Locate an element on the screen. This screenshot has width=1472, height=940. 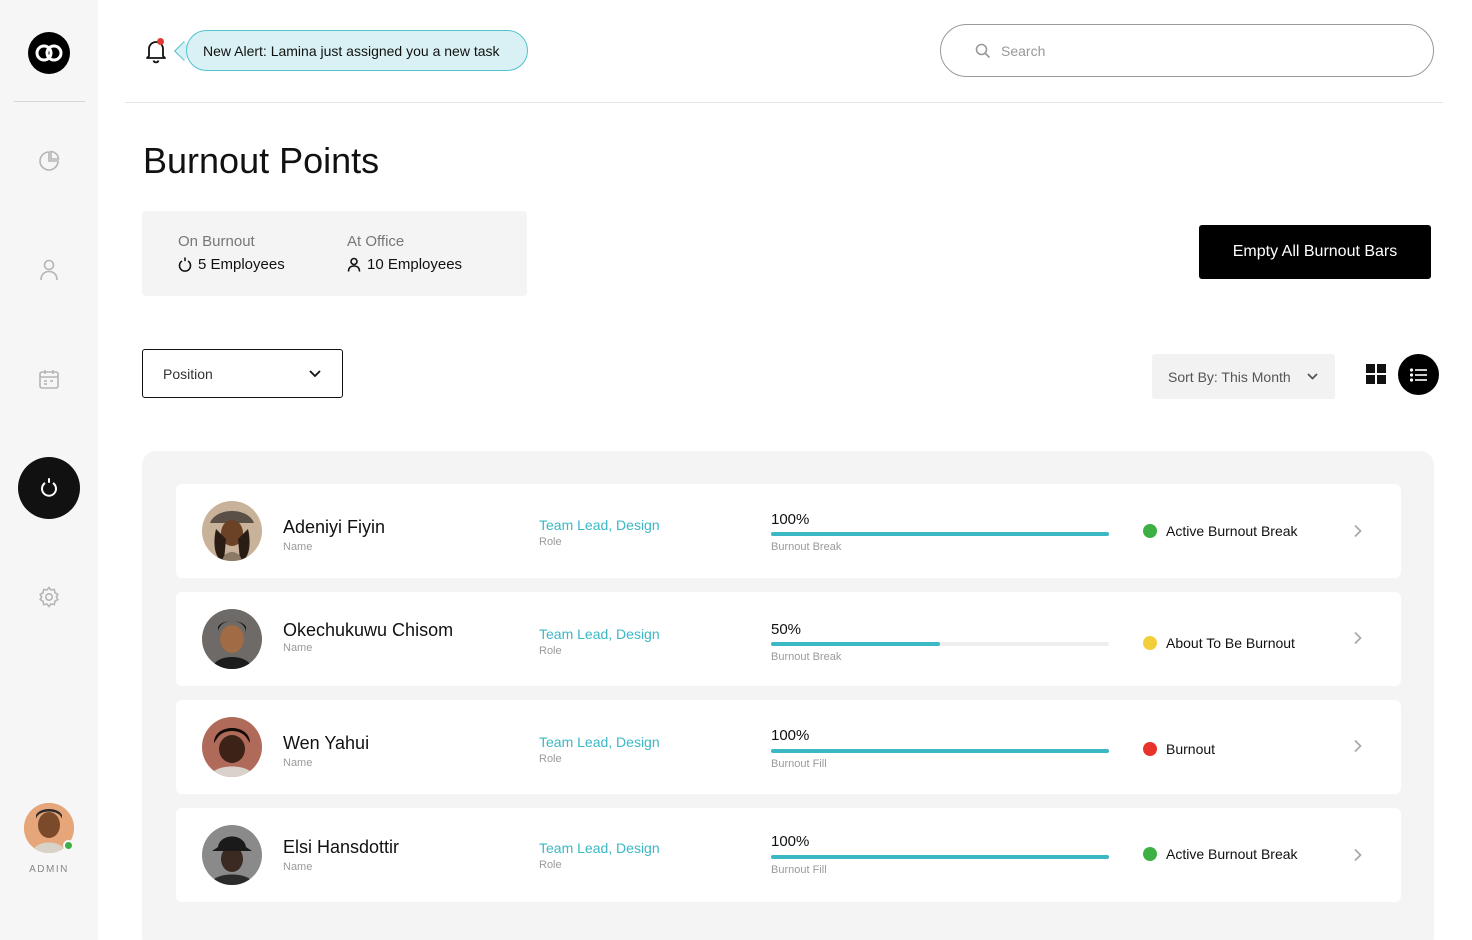
sort-dropdown: Sort By: This Month is located at coordinates (1243, 376).